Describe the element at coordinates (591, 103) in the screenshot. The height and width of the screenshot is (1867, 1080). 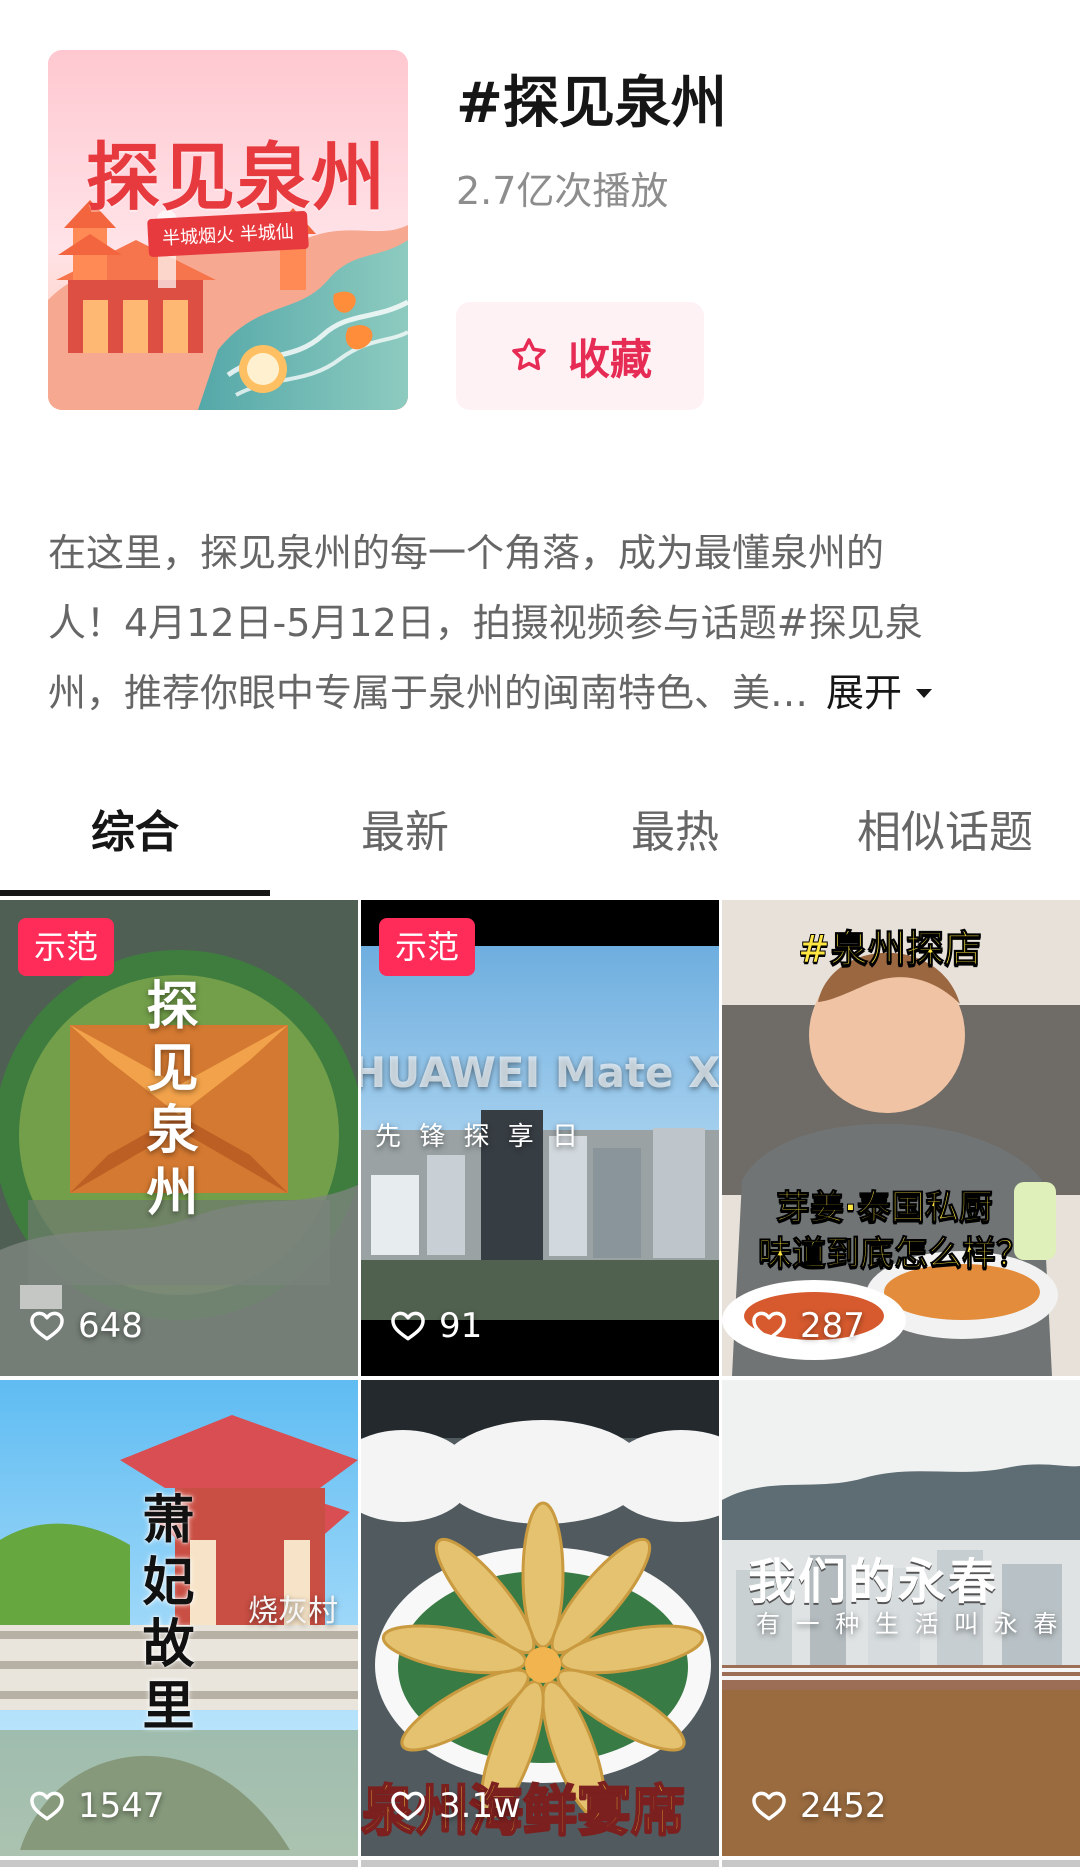
I see `topic-title: #探见泉州` at that location.